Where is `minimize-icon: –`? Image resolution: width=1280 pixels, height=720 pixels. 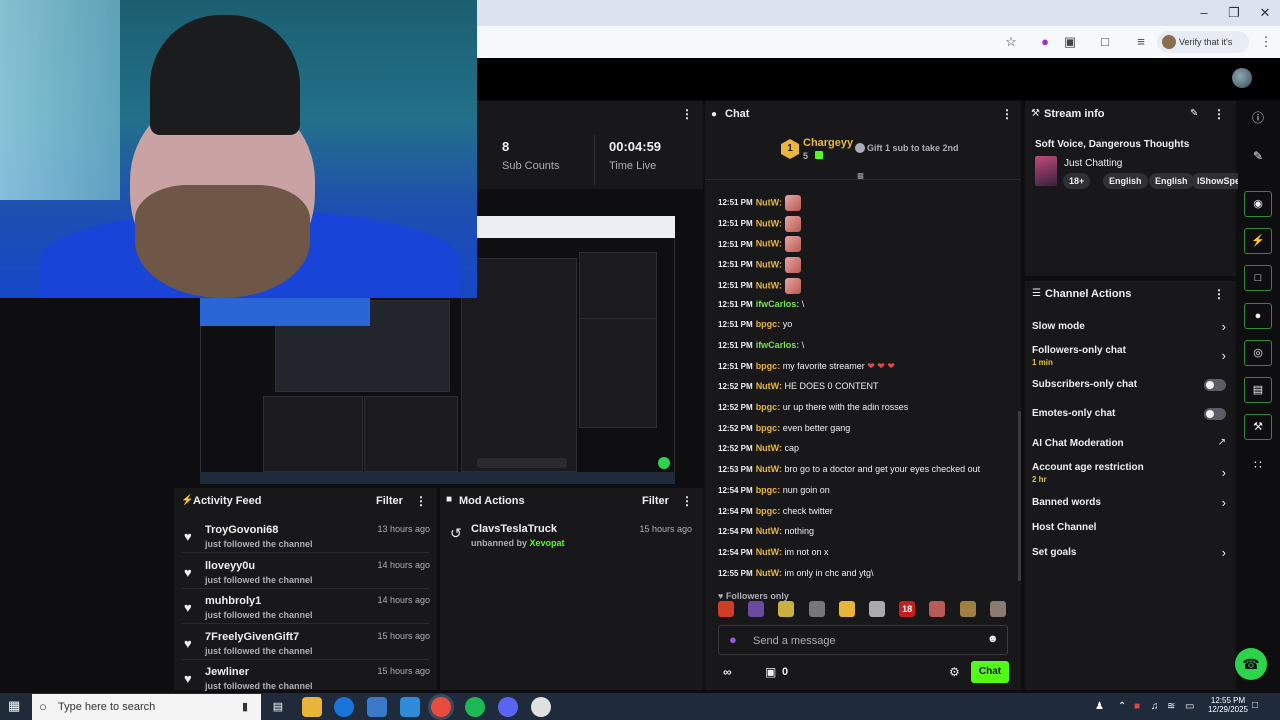
minimize-icon: – is located at coordinates (1204, 13).